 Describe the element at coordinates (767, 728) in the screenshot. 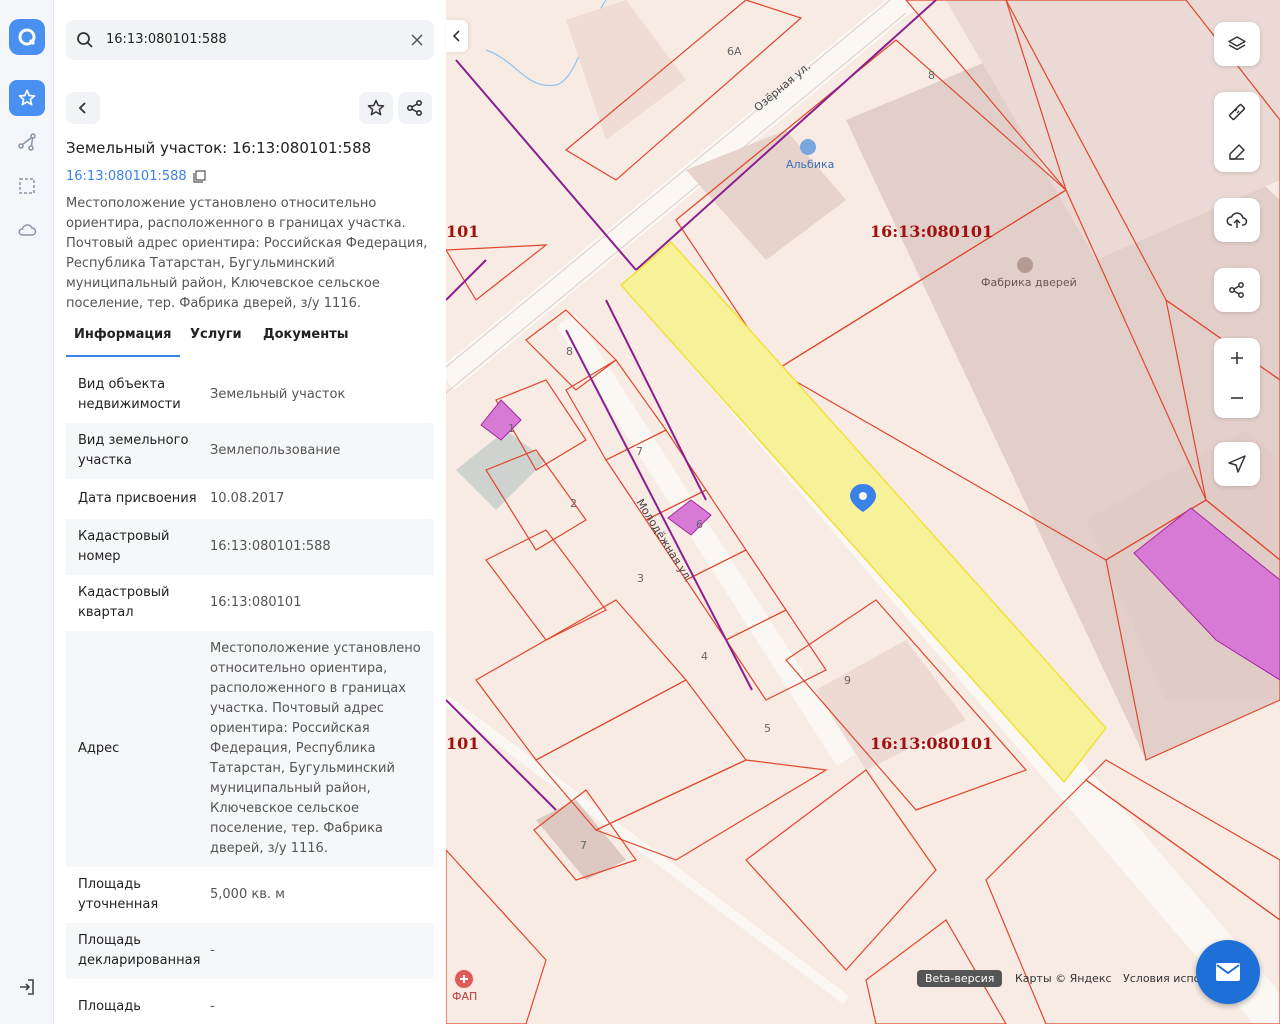

I see `house-number: 5` at that location.